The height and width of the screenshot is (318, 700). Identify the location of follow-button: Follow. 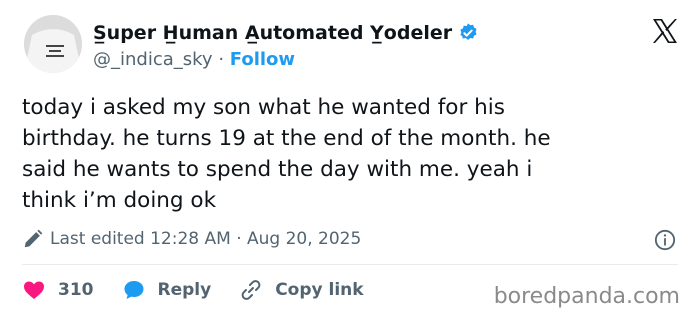
(262, 59).